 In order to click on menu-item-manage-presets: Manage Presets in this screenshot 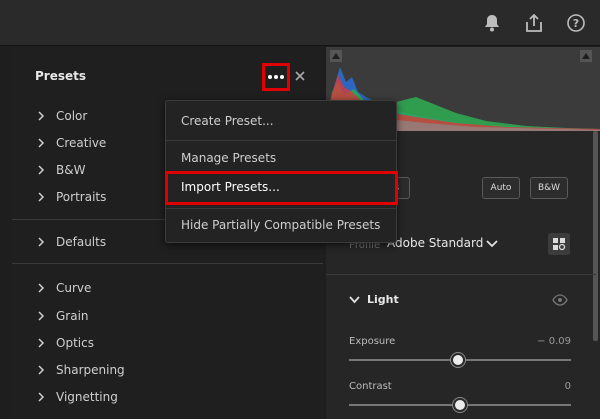, I will do `click(228, 158)`.